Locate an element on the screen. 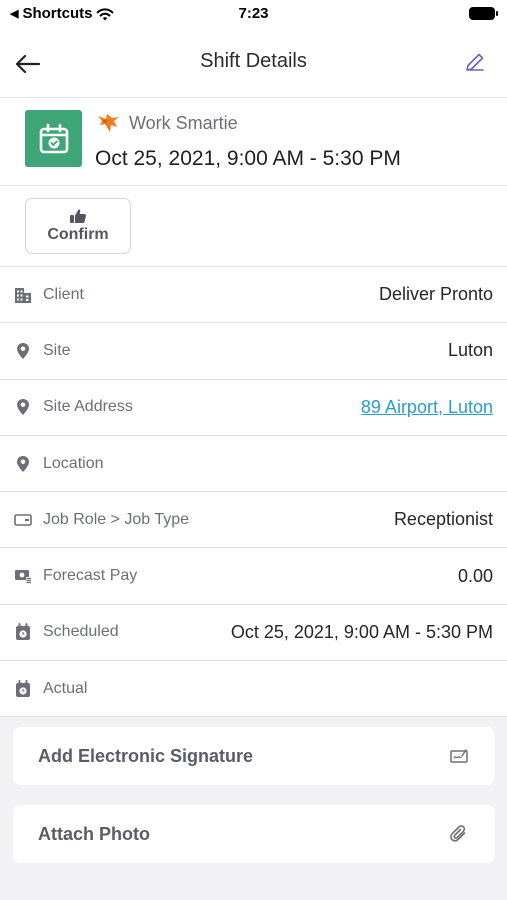 This screenshot has height=900, width=507. calendar-check-icon is located at coordinates (53, 138).